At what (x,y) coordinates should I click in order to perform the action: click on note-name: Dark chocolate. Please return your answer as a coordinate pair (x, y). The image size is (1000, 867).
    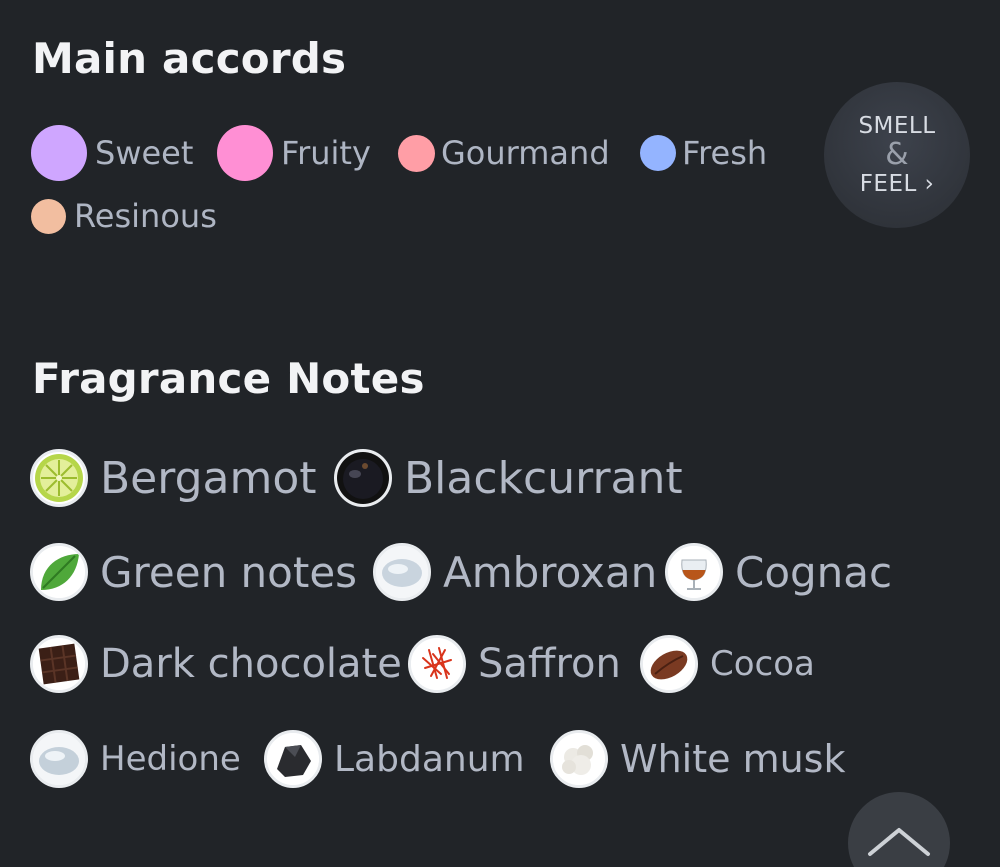
    Looking at the image, I should click on (251, 664).